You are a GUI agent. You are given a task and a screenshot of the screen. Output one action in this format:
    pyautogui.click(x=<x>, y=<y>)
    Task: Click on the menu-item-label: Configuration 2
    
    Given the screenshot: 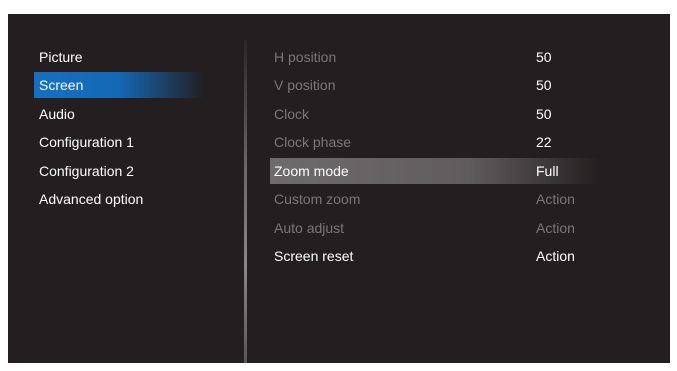 What is the action you would take?
    pyautogui.click(x=86, y=171)
    